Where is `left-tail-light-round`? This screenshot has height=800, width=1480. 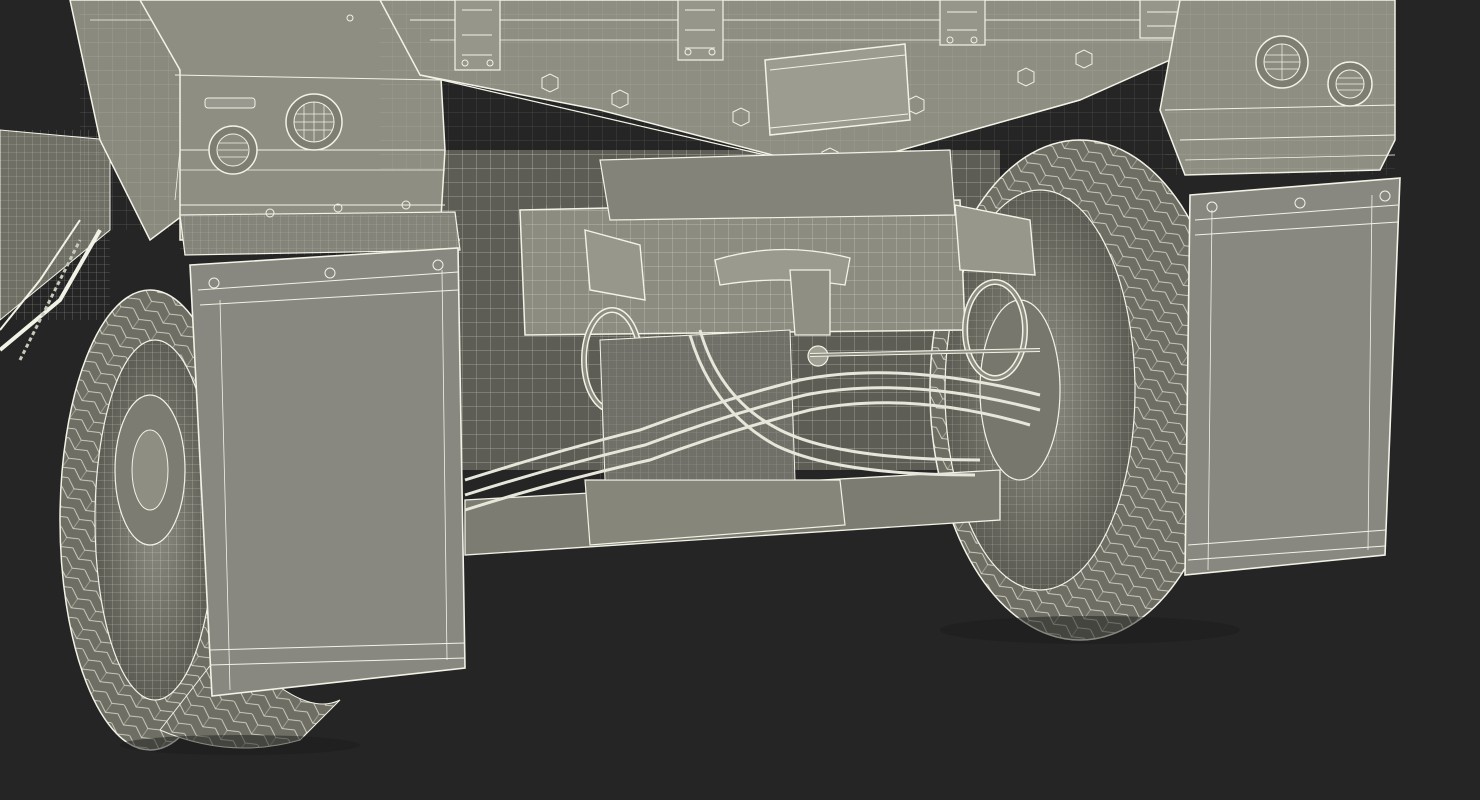
left-tail-light-round is located at coordinates (314, 122).